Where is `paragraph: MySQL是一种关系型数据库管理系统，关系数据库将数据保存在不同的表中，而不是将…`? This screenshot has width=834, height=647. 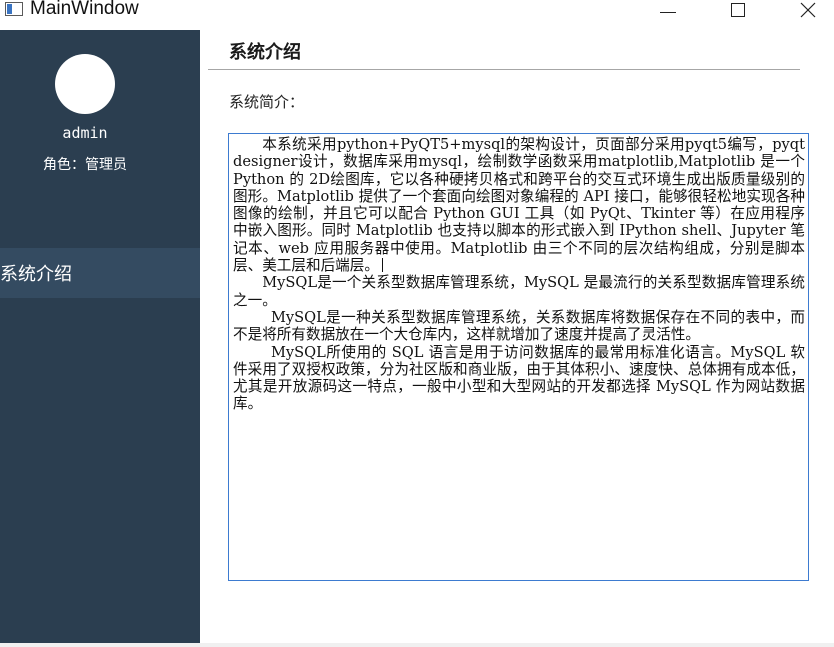 paragraph: MySQL是一种关系型数据库管理系统，关系数据库将数据保存在不同的表中，而不是将… is located at coordinates (519, 326).